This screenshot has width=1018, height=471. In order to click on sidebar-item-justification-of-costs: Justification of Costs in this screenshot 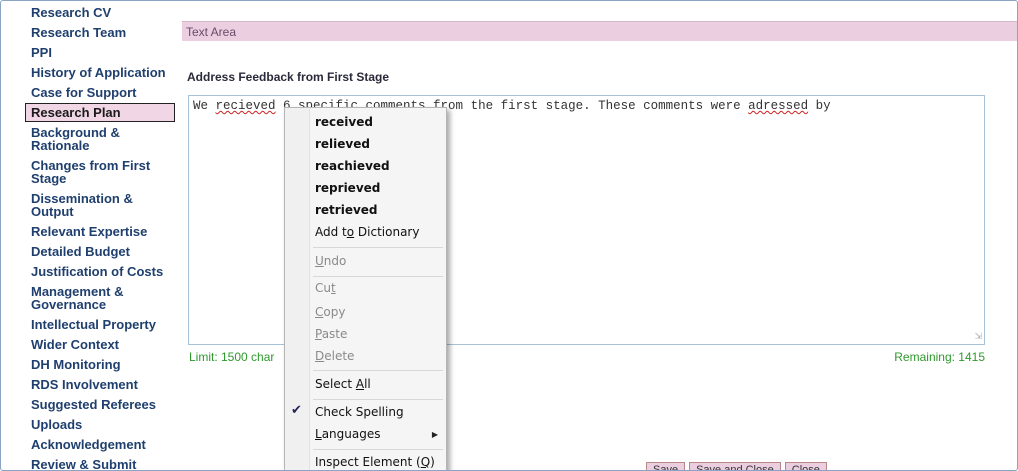, I will do `click(94, 271)`.